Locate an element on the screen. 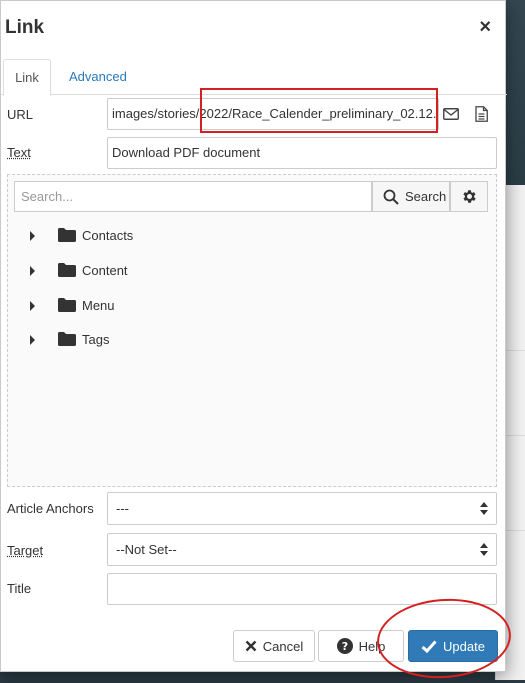 This screenshot has height=683, width=525. article-anchors-label: Article Anchors is located at coordinates (50, 508).